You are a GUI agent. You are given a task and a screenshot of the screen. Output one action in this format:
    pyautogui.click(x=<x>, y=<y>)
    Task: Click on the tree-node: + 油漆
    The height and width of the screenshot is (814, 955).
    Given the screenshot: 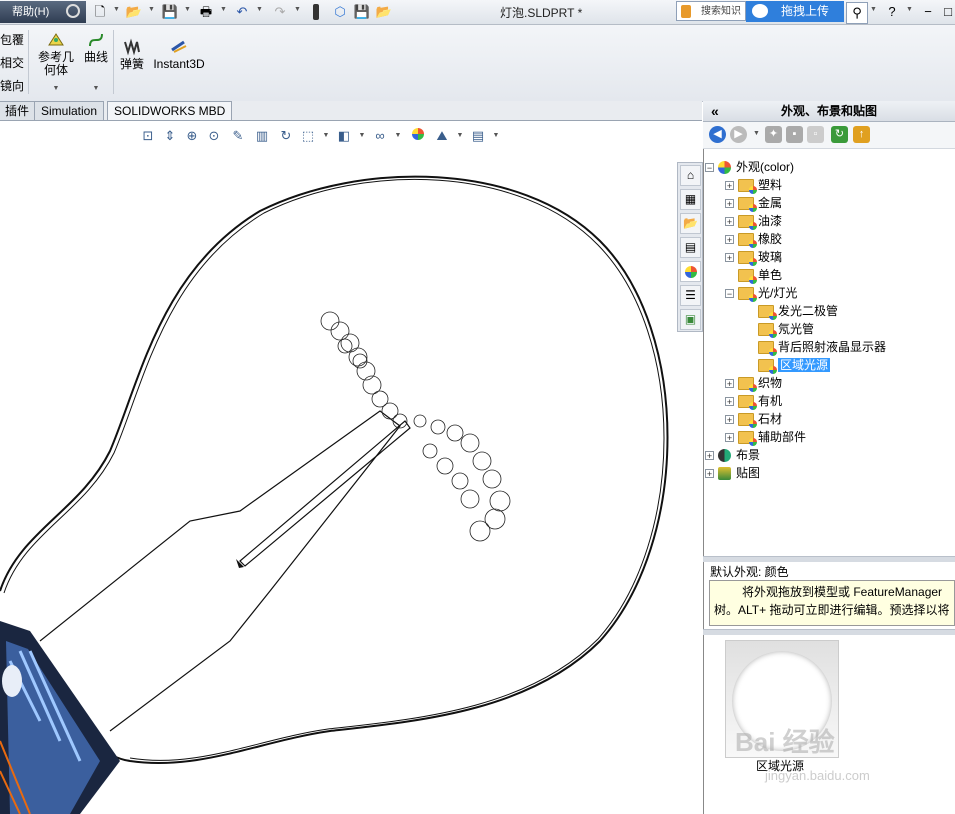 What is the action you would take?
    pyautogui.click(x=753, y=221)
    